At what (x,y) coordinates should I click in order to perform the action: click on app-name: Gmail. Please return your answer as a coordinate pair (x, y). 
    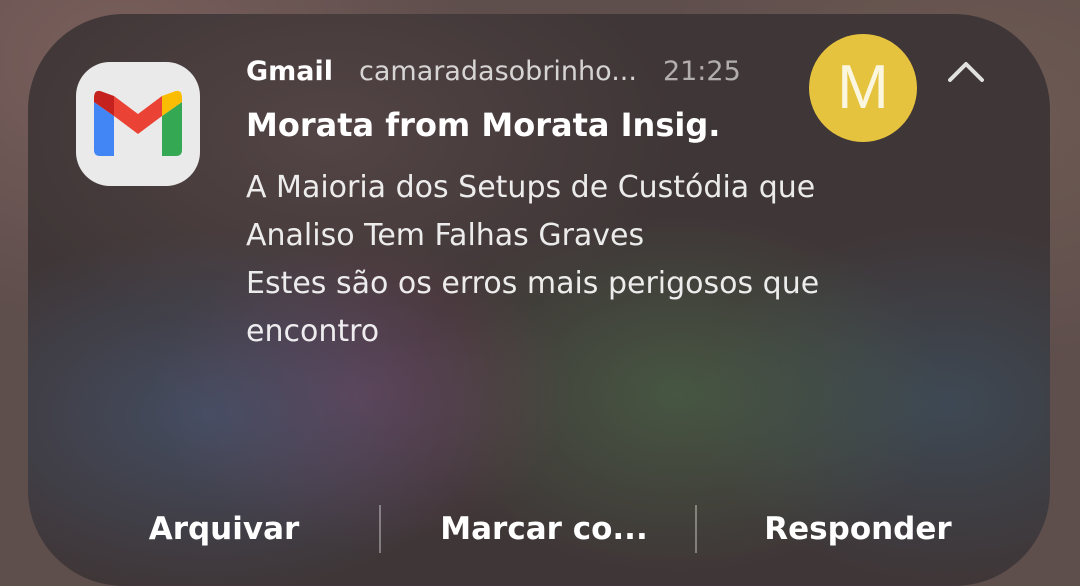
    Looking at the image, I should click on (290, 71).